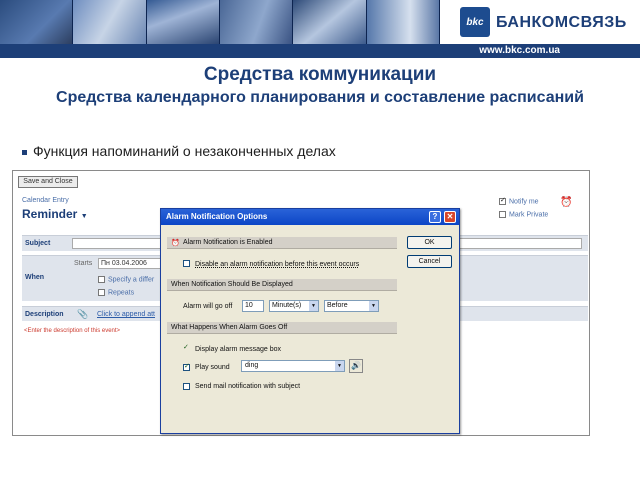 This screenshot has width=640, height=480. Describe the element at coordinates (208, 306) in the screenshot. I see `go-off-label: Alarm will go off` at that location.